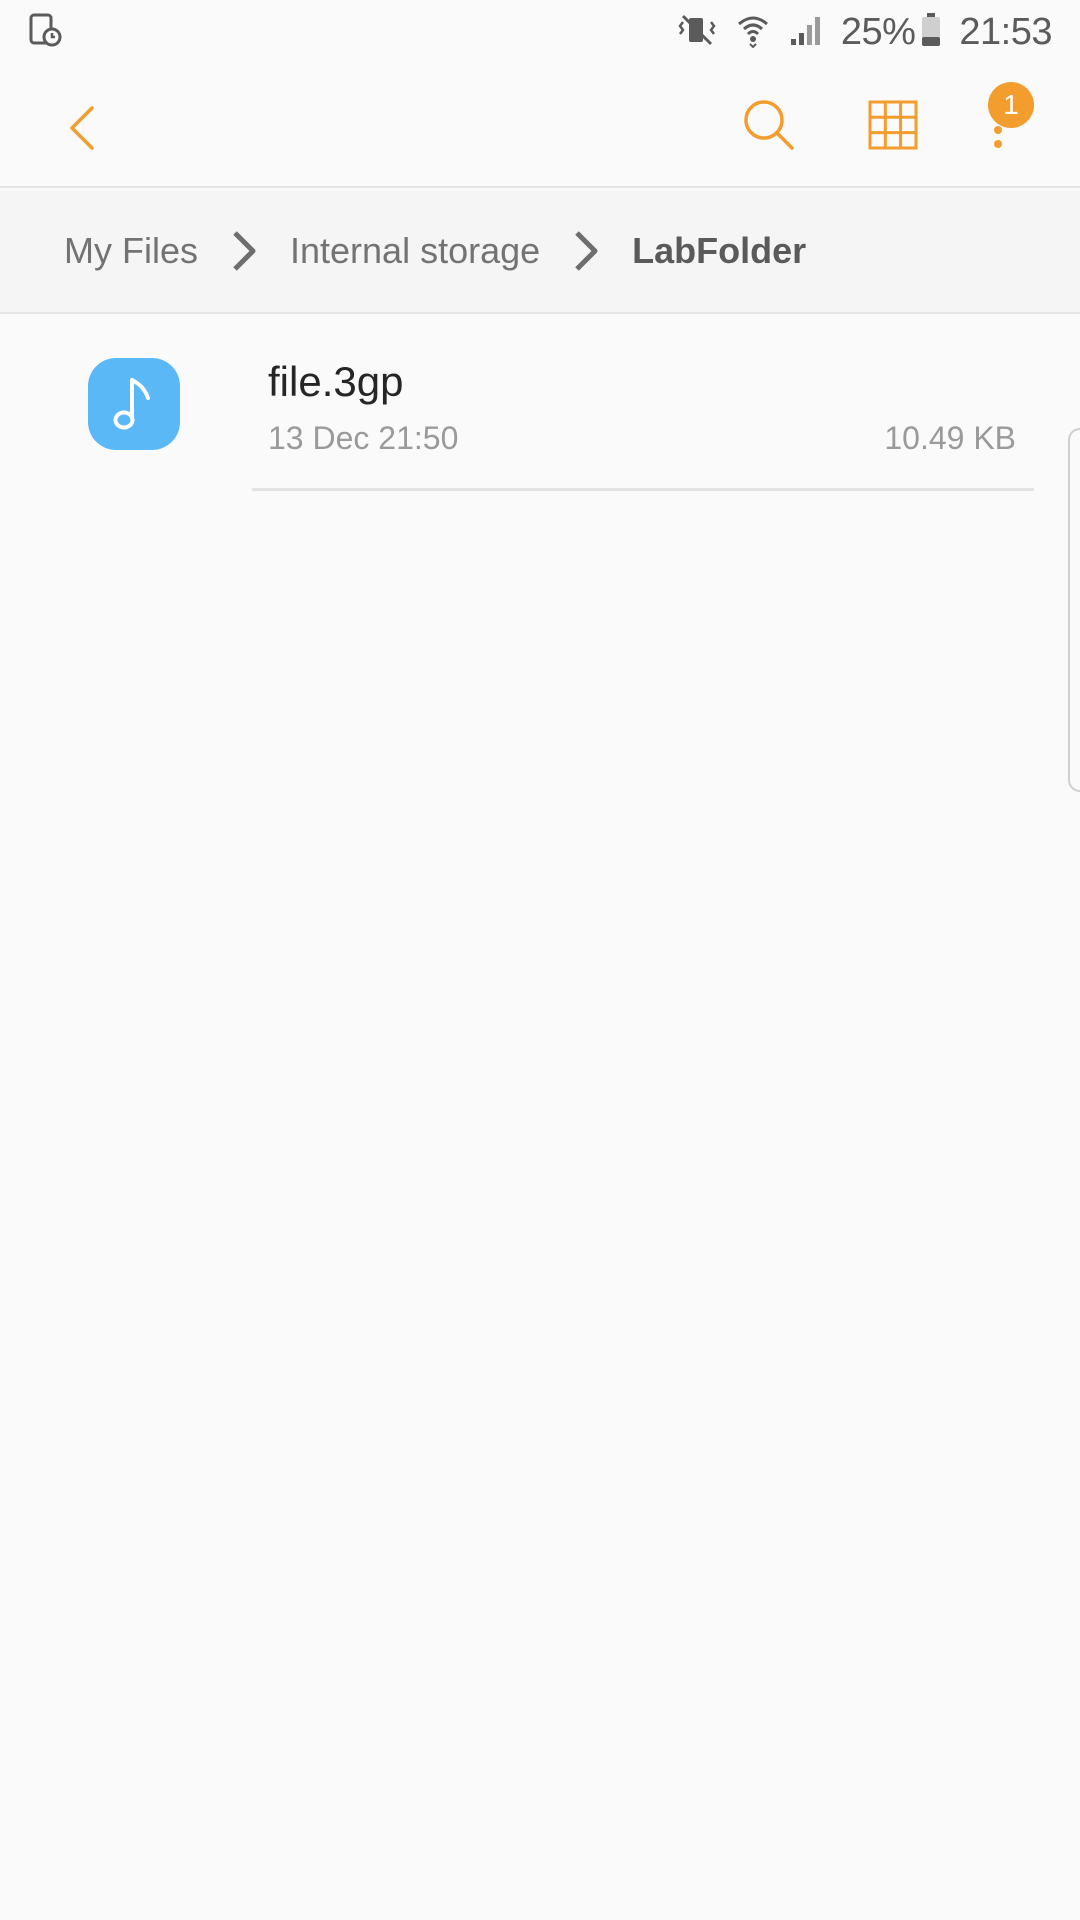 The width and height of the screenshot is (1080, 1920). Describe the element at coordinates (931, 32) in the screenshot. I see `battery-icon` at that location.